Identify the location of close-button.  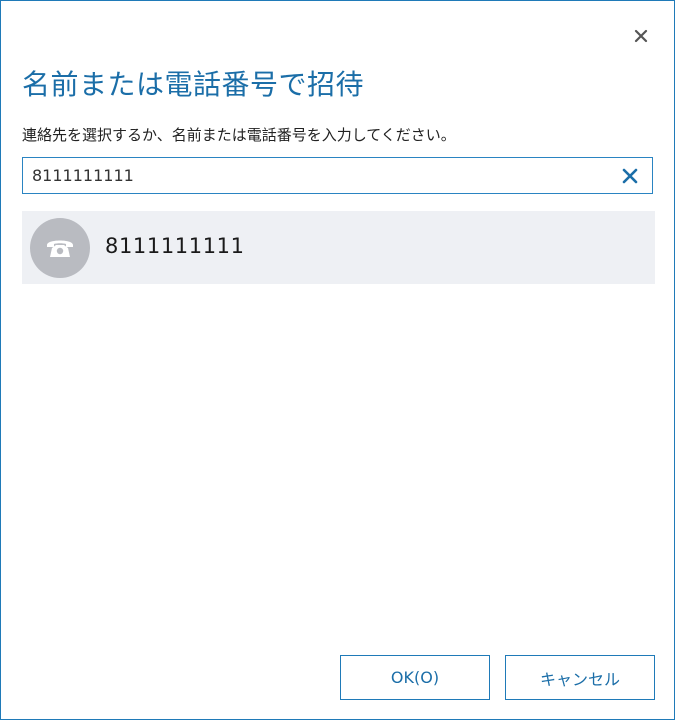
(641, 36).